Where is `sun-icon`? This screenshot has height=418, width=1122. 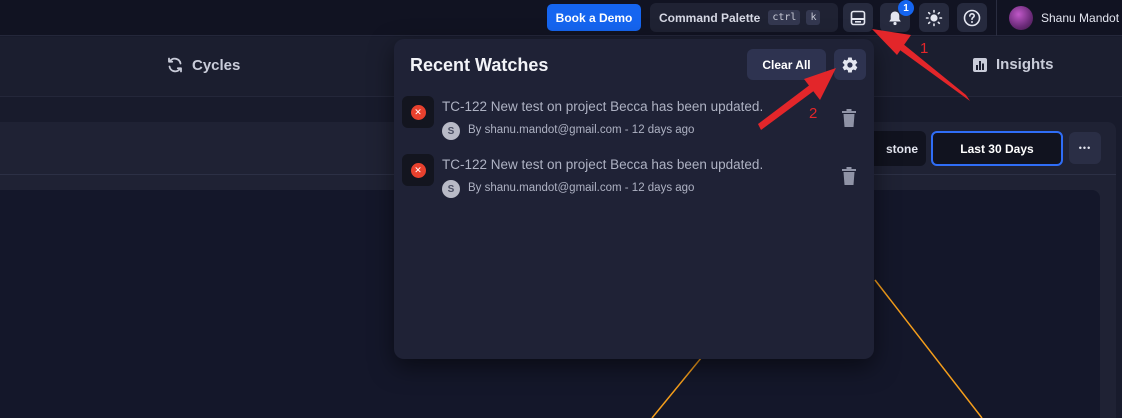
sun-icon is located at coordinates (934, 17).